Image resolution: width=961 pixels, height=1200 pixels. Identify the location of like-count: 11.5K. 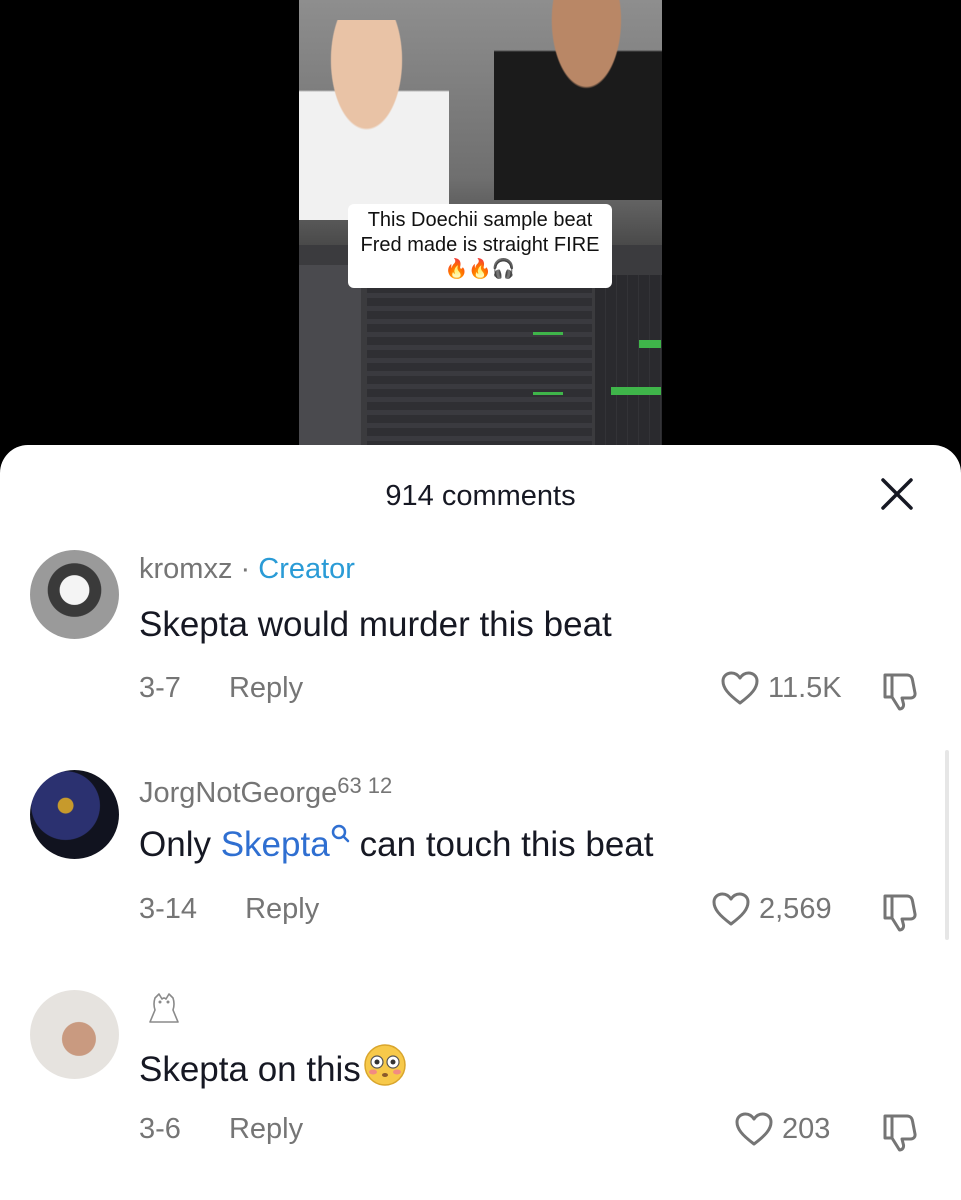
(805, 687).